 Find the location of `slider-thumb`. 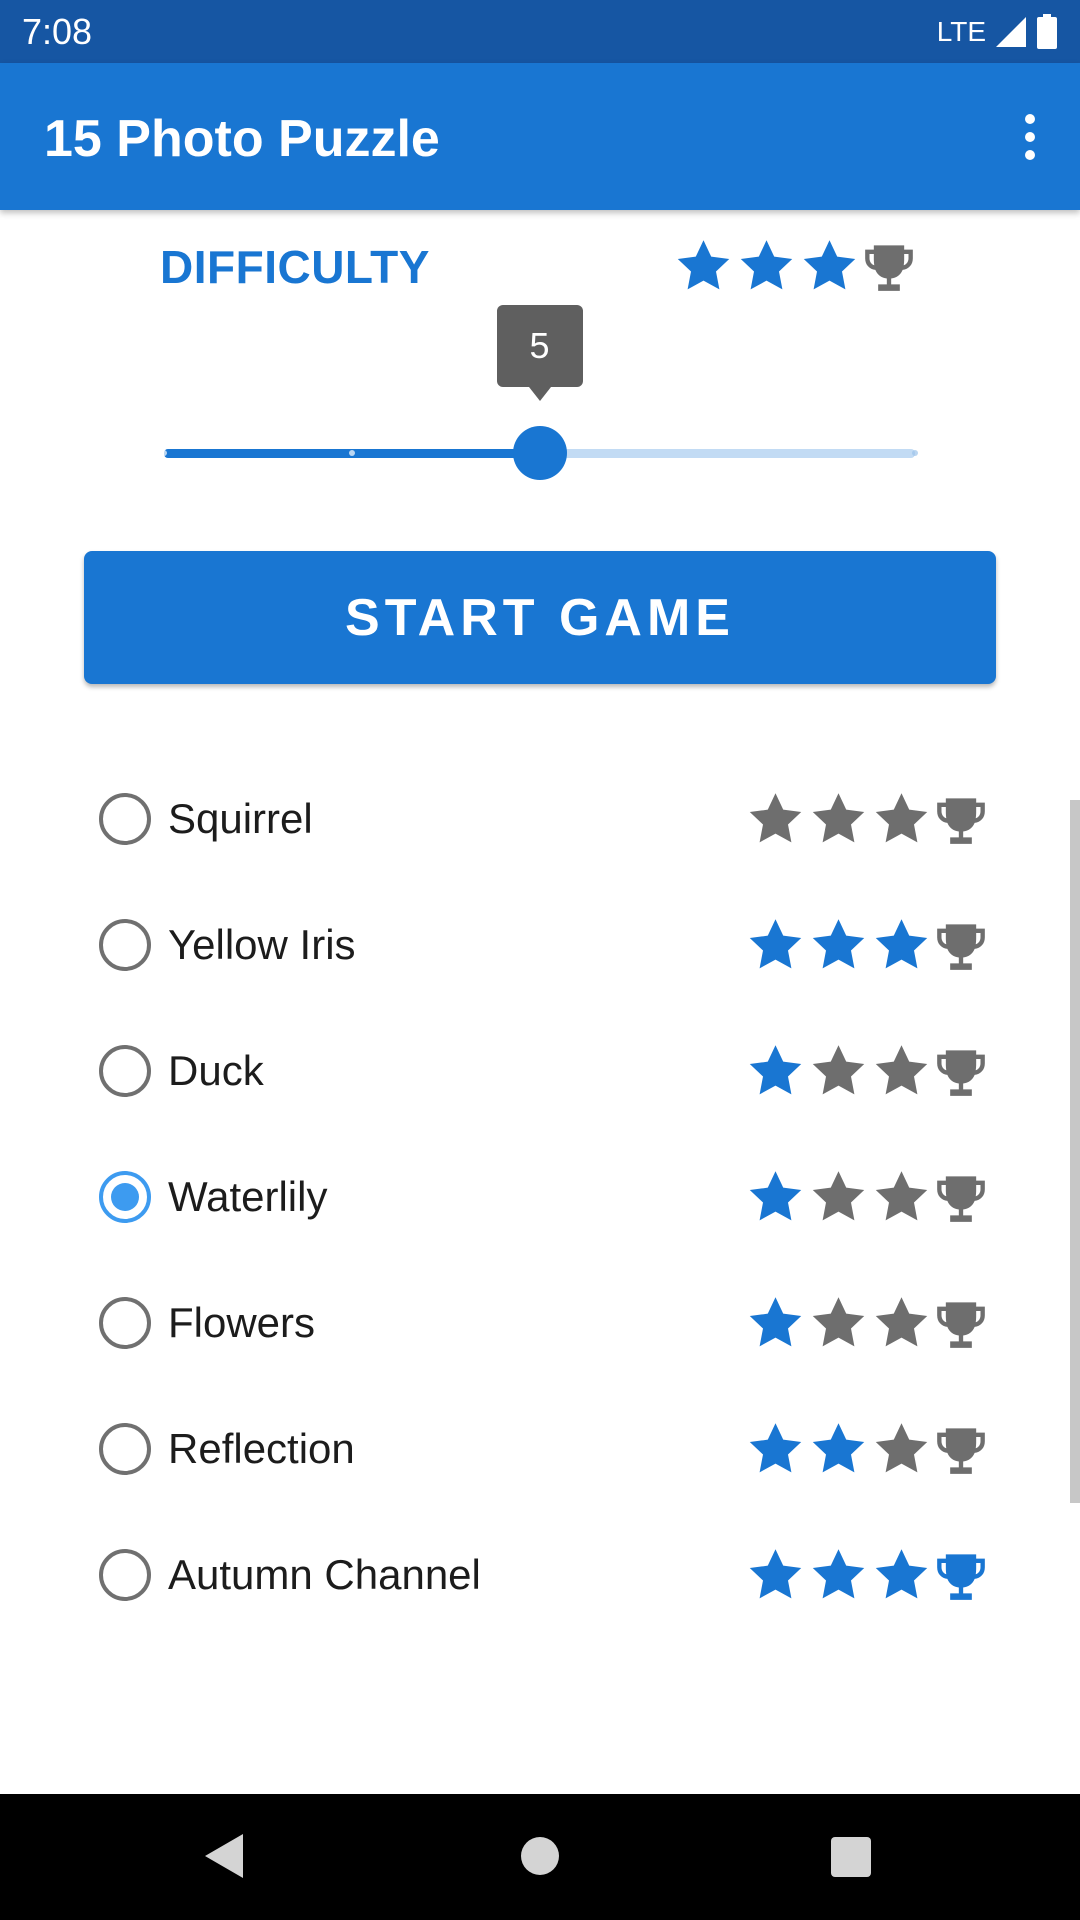

slider-thumb is located at coordinates (539, 453).